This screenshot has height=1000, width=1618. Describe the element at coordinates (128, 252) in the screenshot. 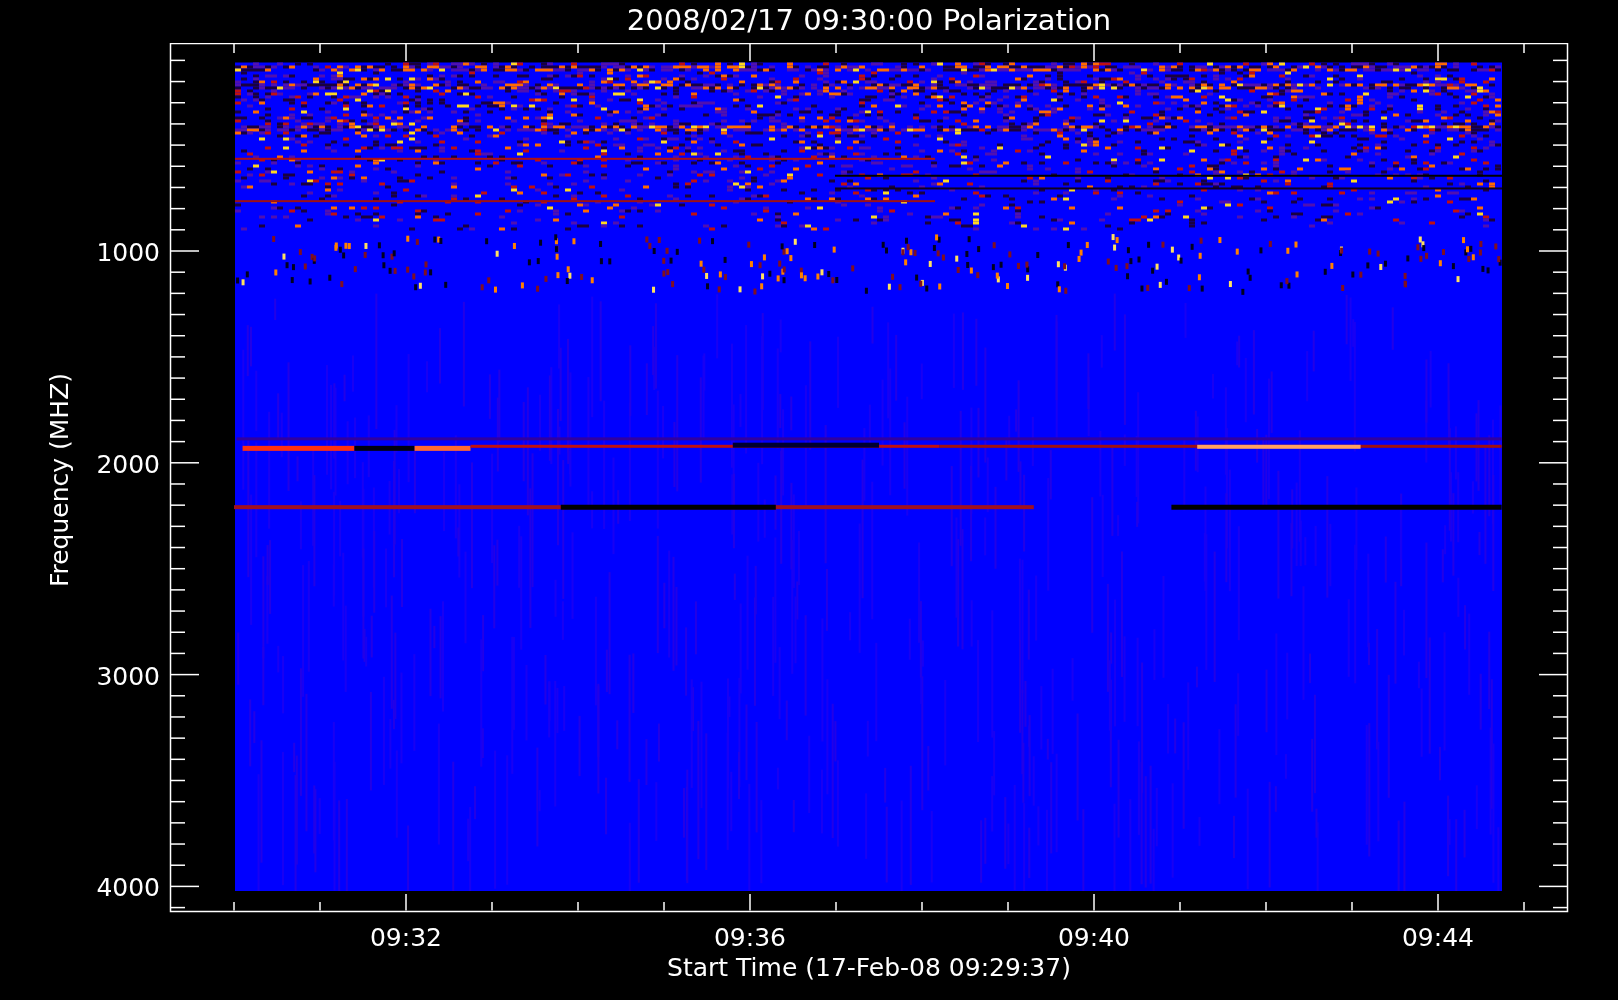

I see `y-tick-label: 1000` at that location.